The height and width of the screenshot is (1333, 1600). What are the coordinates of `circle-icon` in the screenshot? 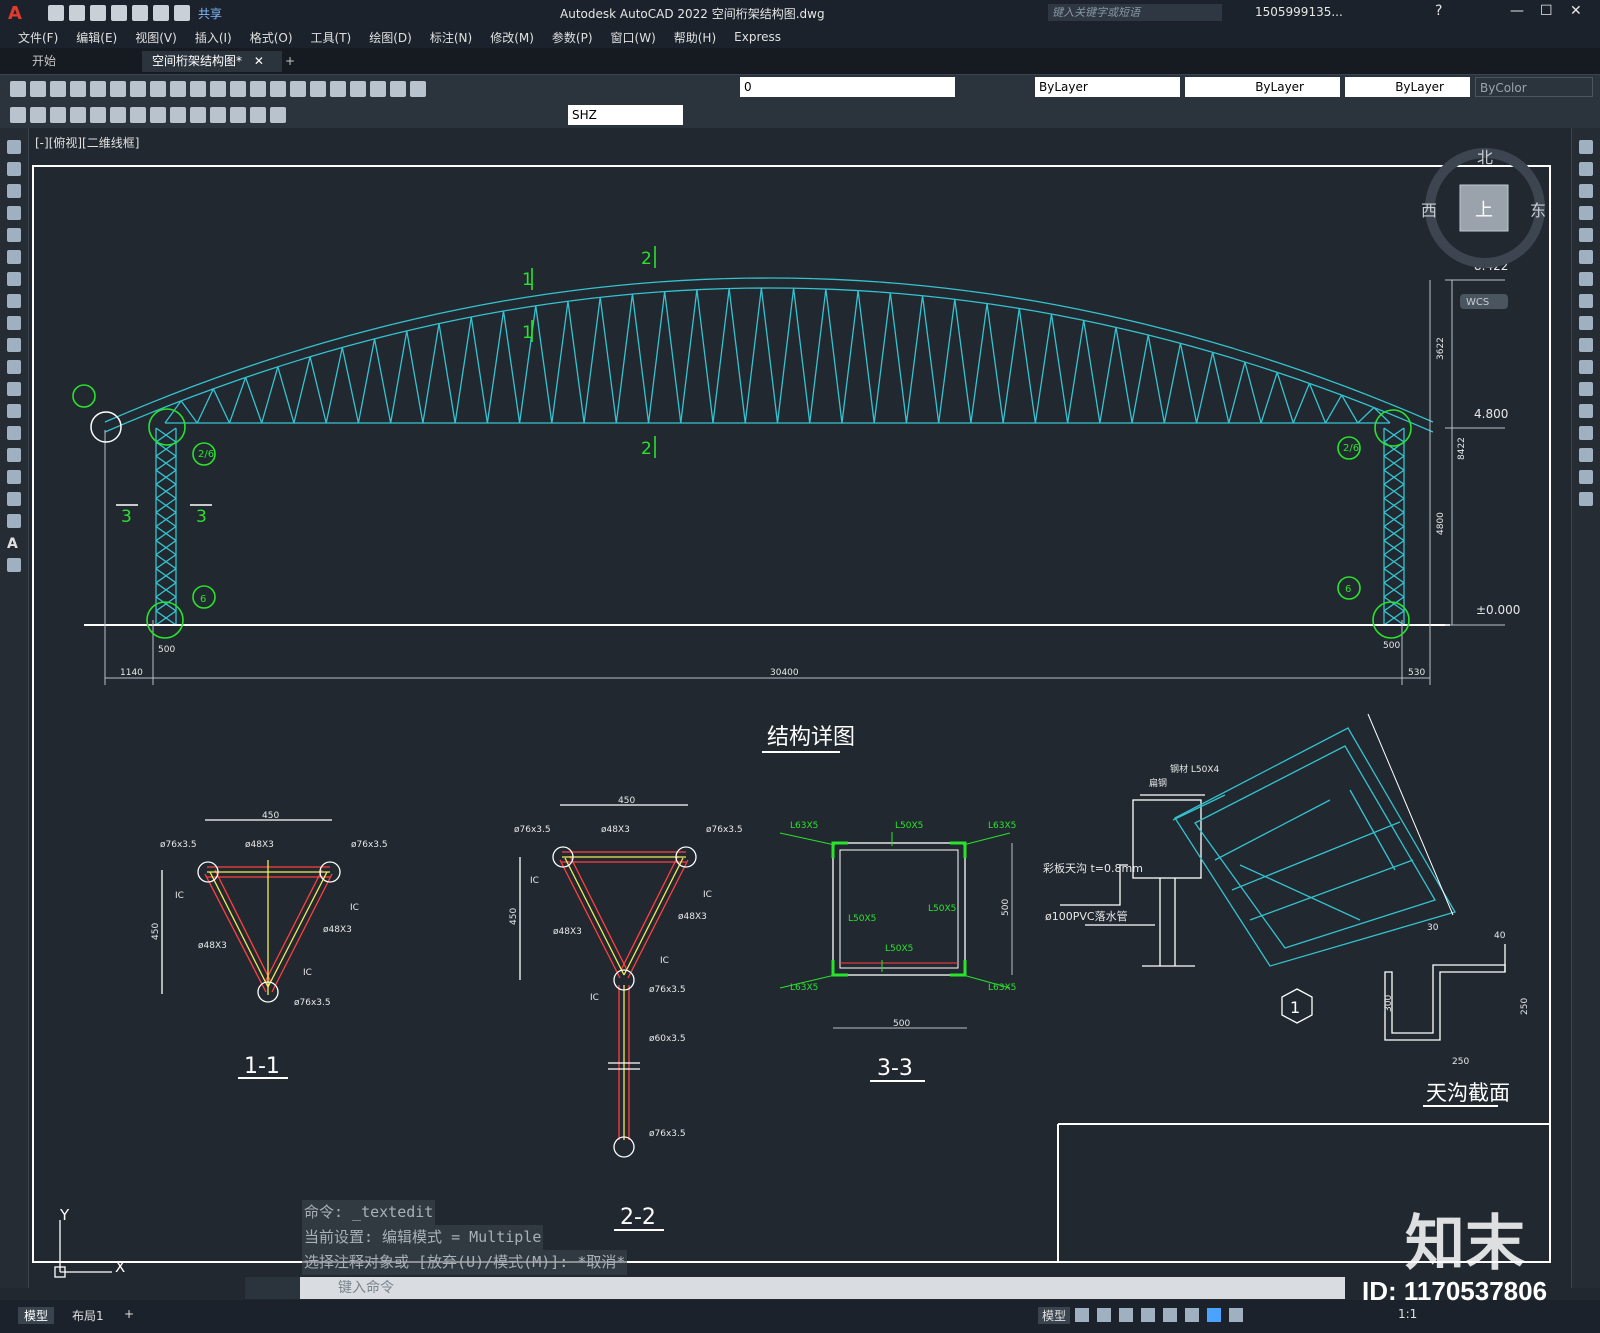 It's located at (14, 279).